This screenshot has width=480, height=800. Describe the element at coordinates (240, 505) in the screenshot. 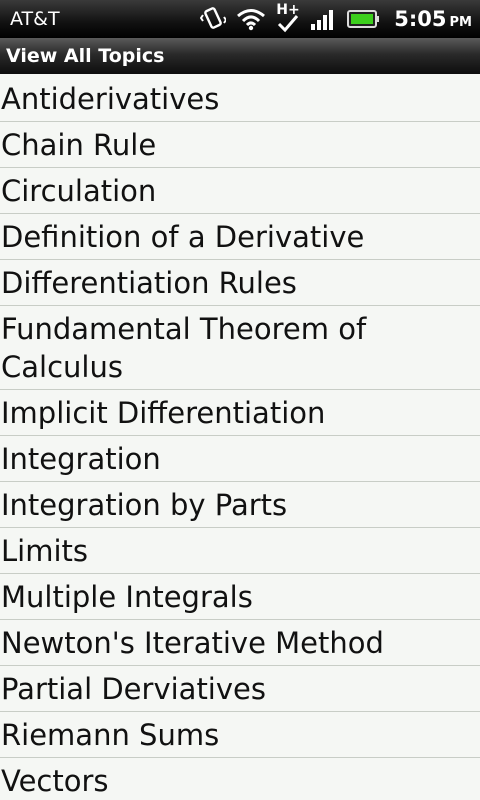

I see `list-item: Integration by Parts` at that location.